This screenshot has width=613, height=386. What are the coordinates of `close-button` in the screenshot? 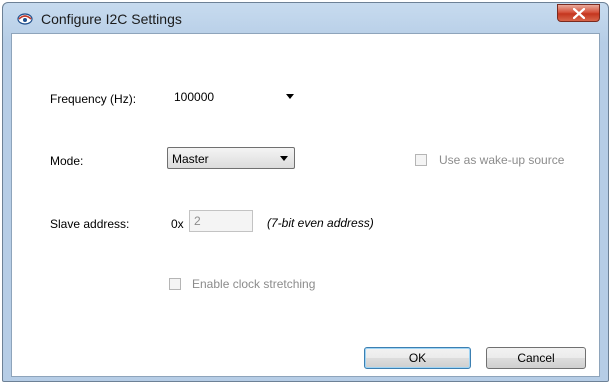 It's located at (578, 13).